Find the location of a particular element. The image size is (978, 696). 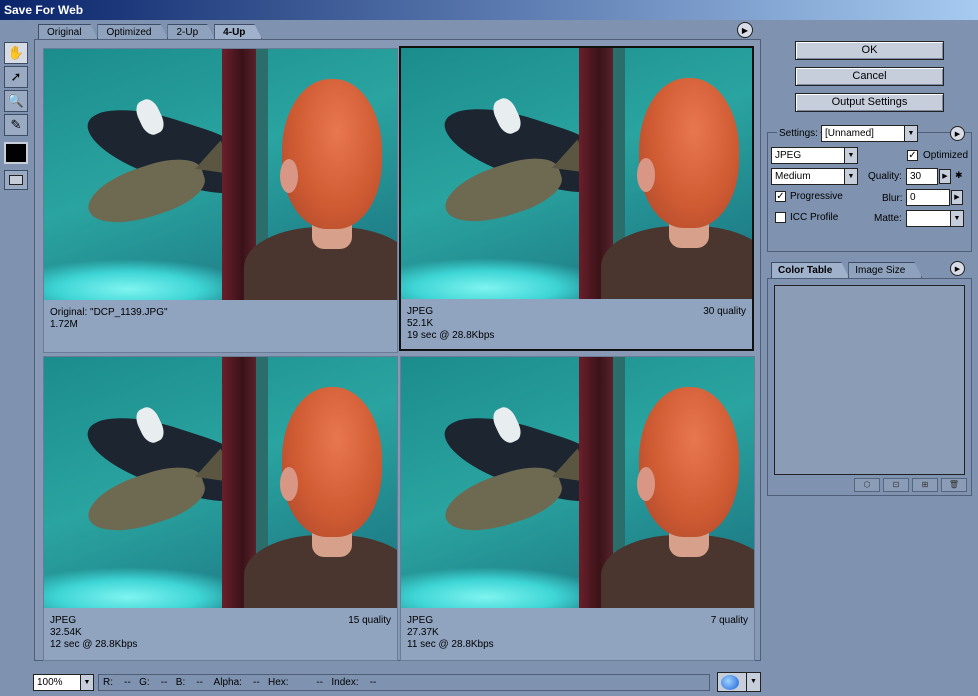

pane-info: Original: "DCP_1139.JPG" 1.72M is located at coordinates (220, 319).